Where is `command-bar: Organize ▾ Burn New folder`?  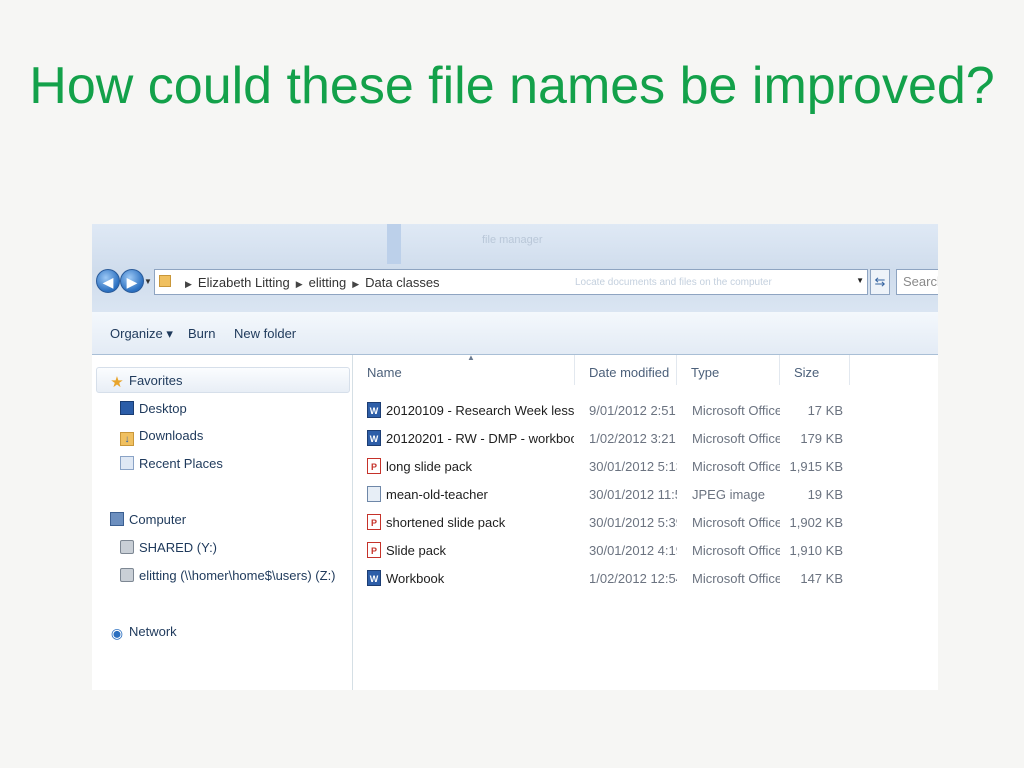 command-bar: Organize ▾ Burn New folder is located at coordinates (515, 333).